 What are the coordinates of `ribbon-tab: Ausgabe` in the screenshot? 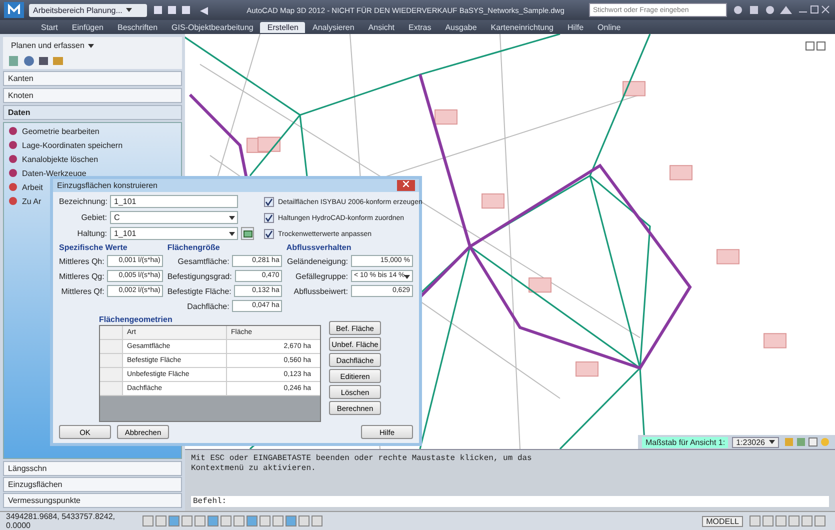 It's located at (461, 27).